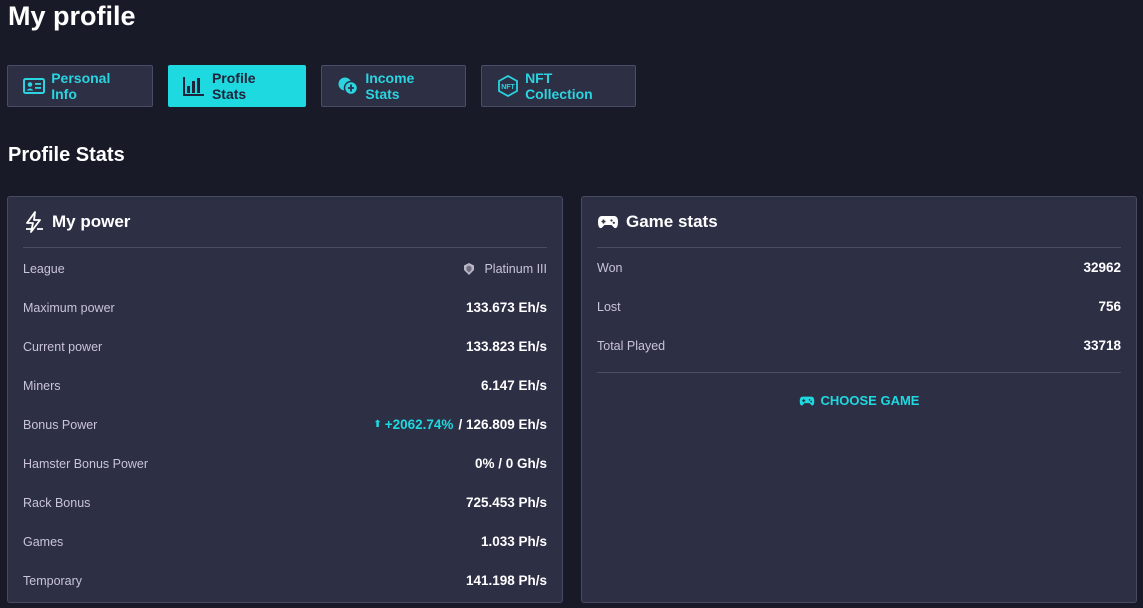 This screenshot has height=608, width=1143. What do you see at coordinates (86, 463) in the screenshot?
I see `stat-label: Hamster Bonus Power` at bounding box center [86, 463].